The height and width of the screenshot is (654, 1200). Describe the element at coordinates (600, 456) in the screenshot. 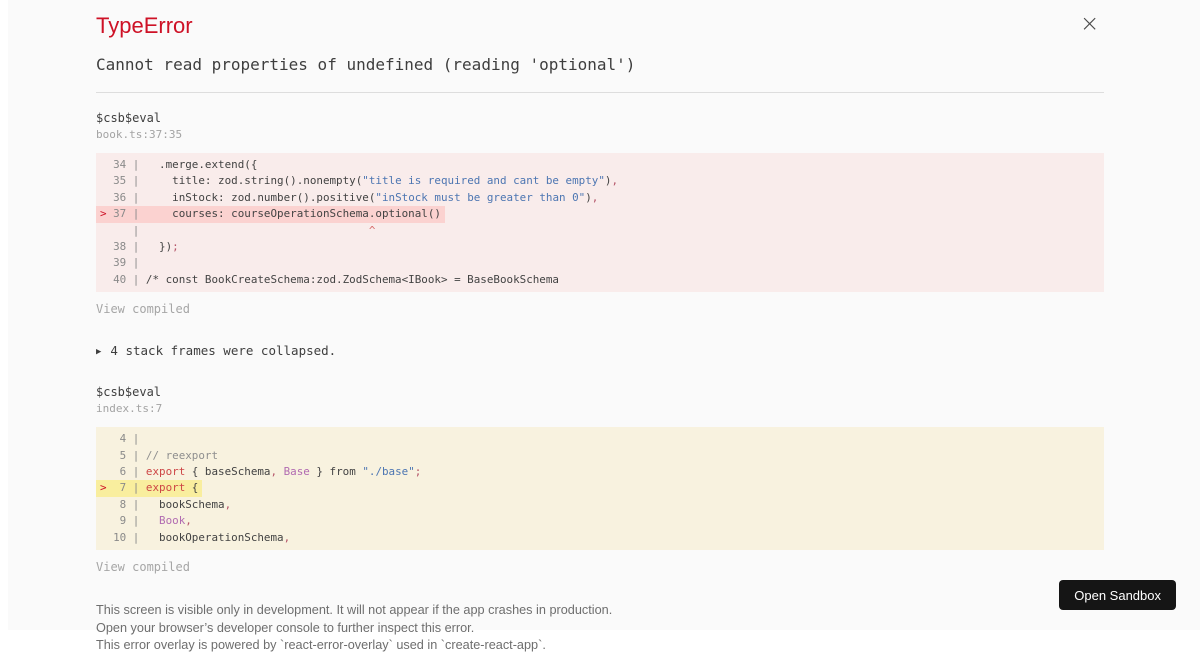

I see `code-line: 5 | // reexport` at that location.